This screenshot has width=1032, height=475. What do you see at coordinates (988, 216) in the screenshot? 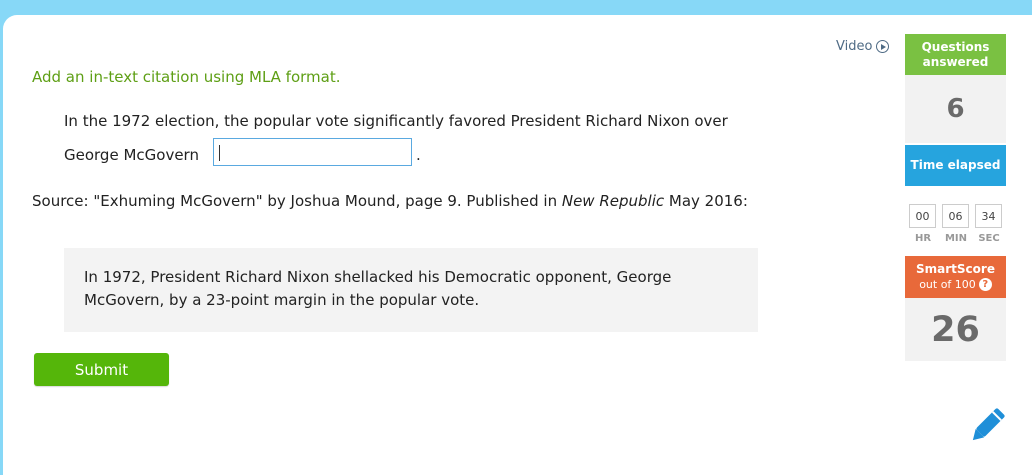
I see `timer-seconds: 34` at bounding box center [988, 216].